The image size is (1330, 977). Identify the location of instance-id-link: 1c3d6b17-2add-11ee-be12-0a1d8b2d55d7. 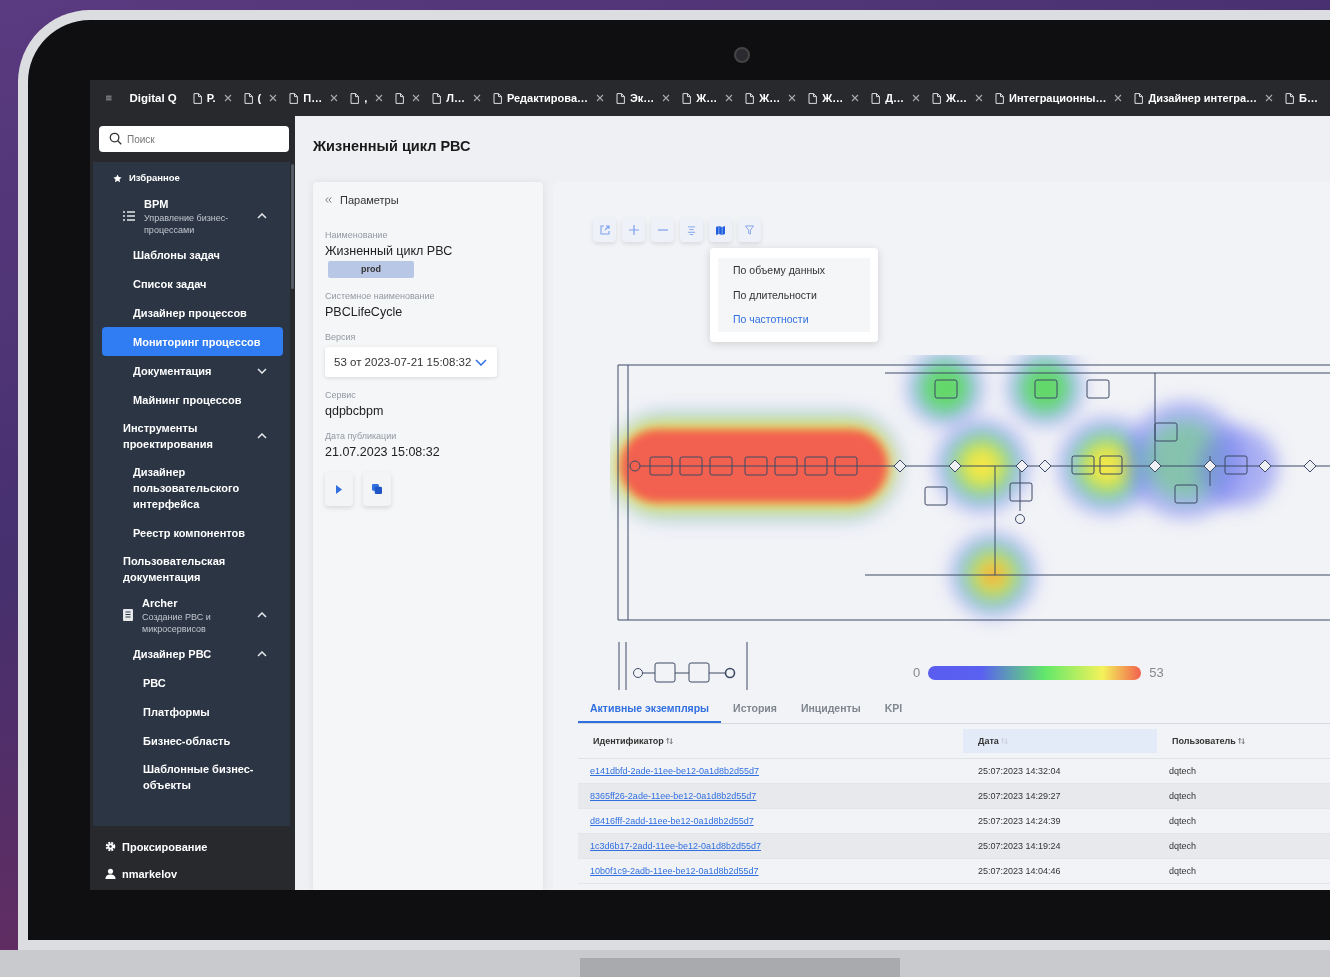
(675, 846).